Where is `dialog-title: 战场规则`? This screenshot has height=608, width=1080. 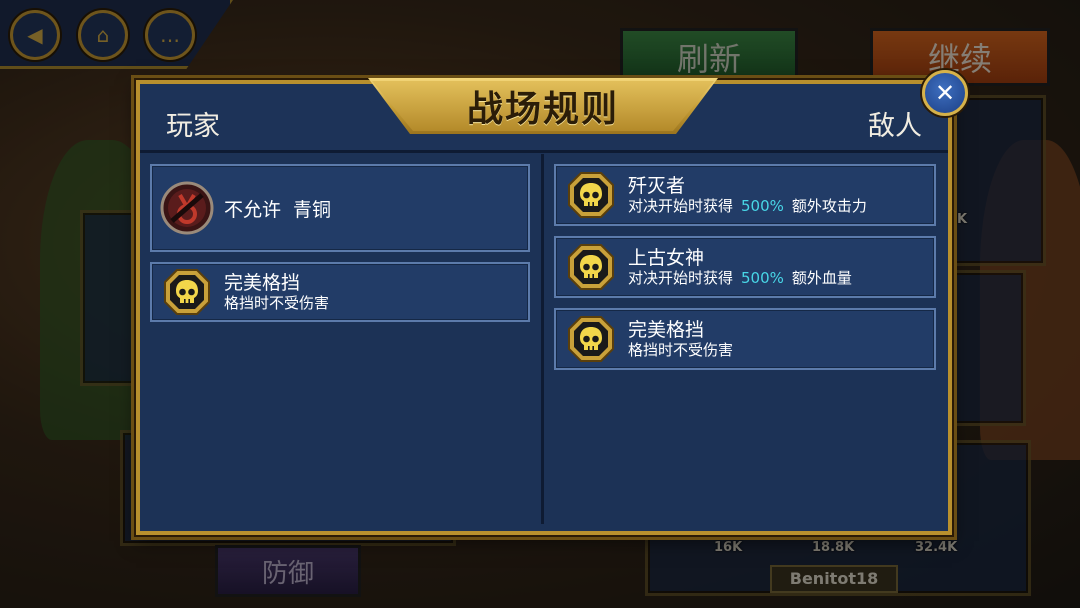 dialog-title: 战场规则 is located at coordinates (542, 109).